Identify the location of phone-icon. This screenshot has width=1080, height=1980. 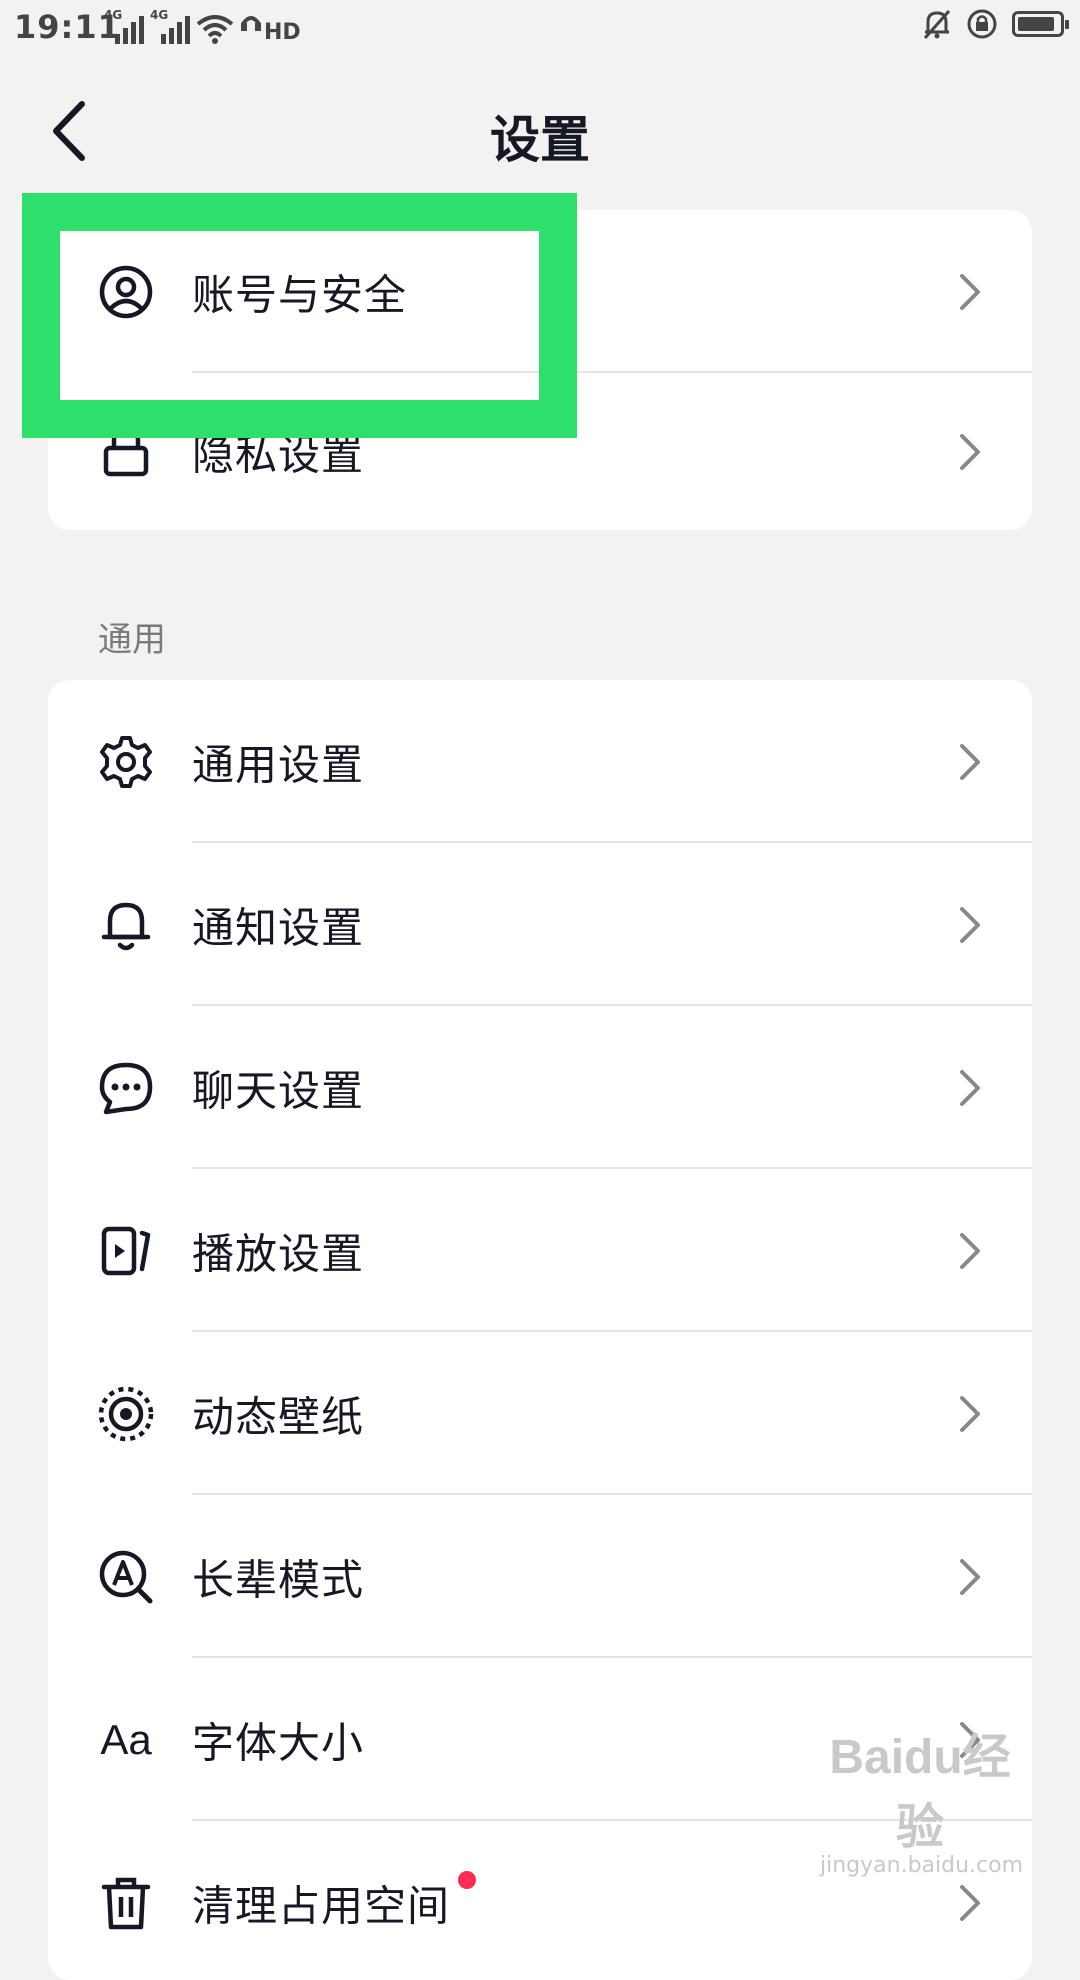
(251, 23).